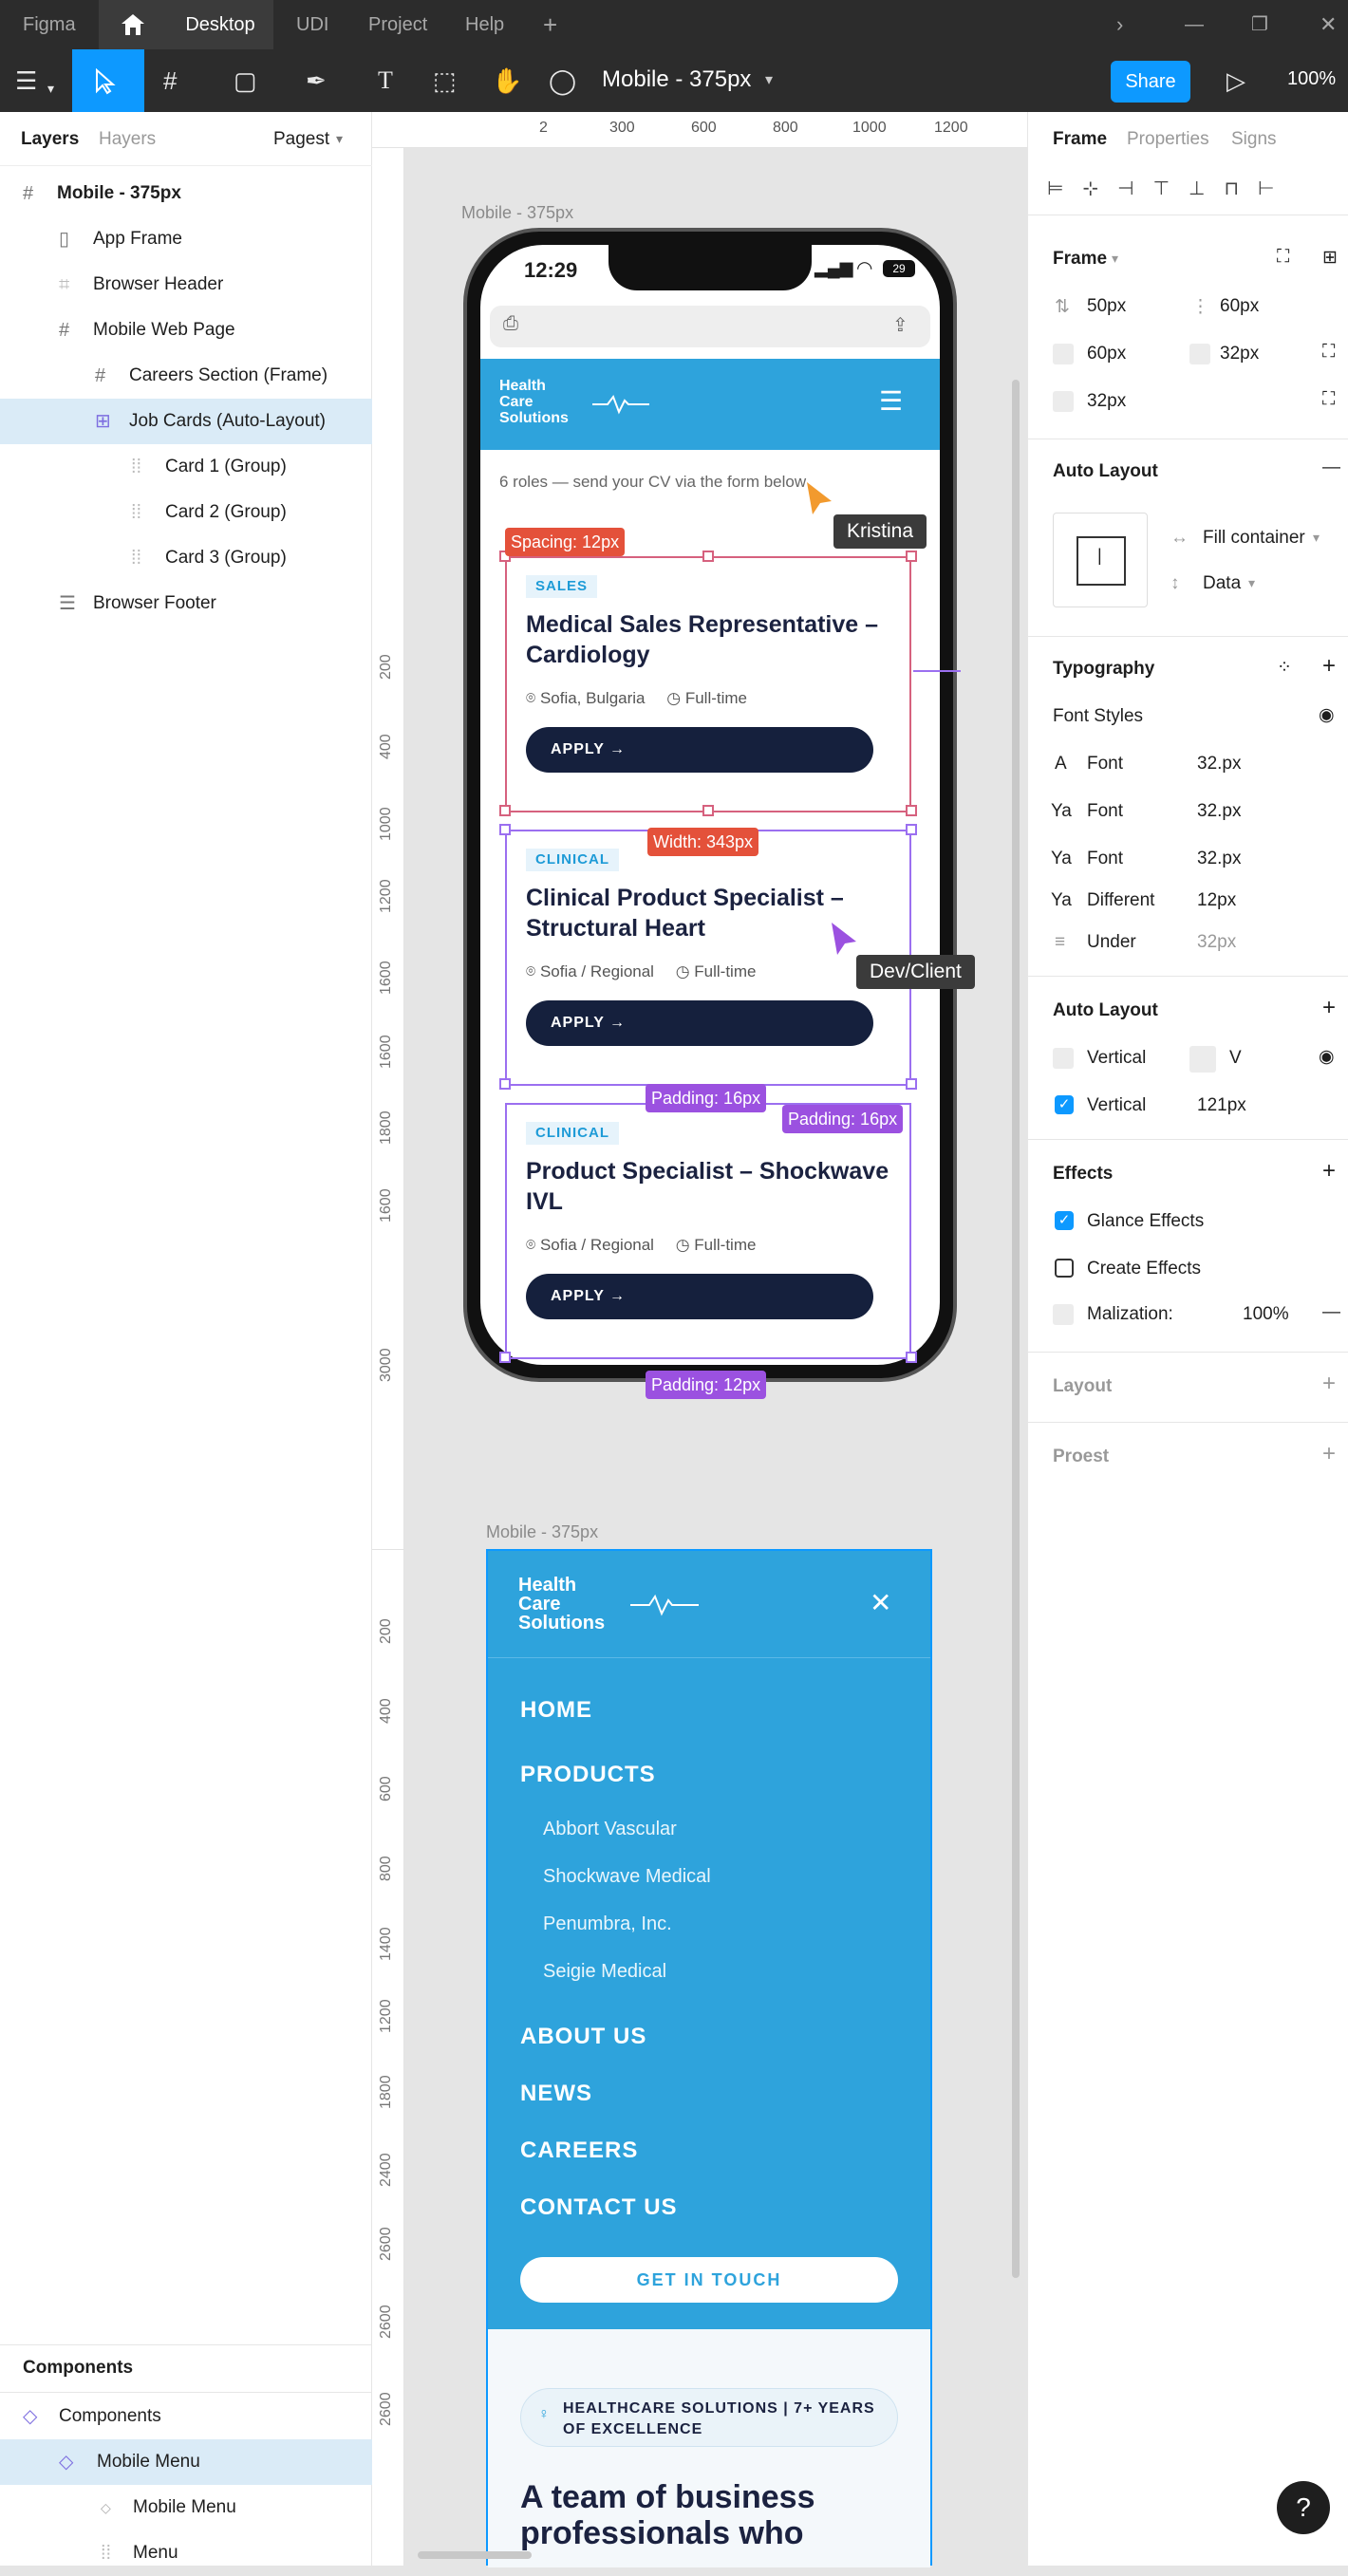 This screenshot has width=1348, height=2576. I want to click on layer-careers-section: # Careers Section (Frame), so click(186, 376).